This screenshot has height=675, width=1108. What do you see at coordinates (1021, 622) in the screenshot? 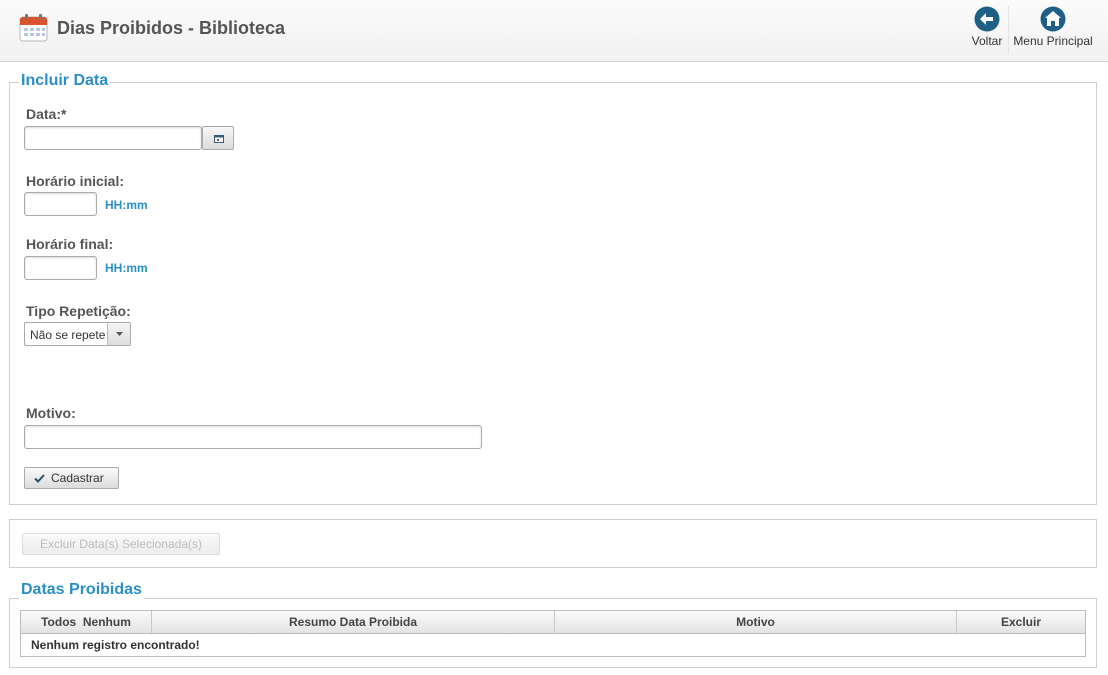
I see `delete-column-header: Excluir` at bounding box center [1021, 622].